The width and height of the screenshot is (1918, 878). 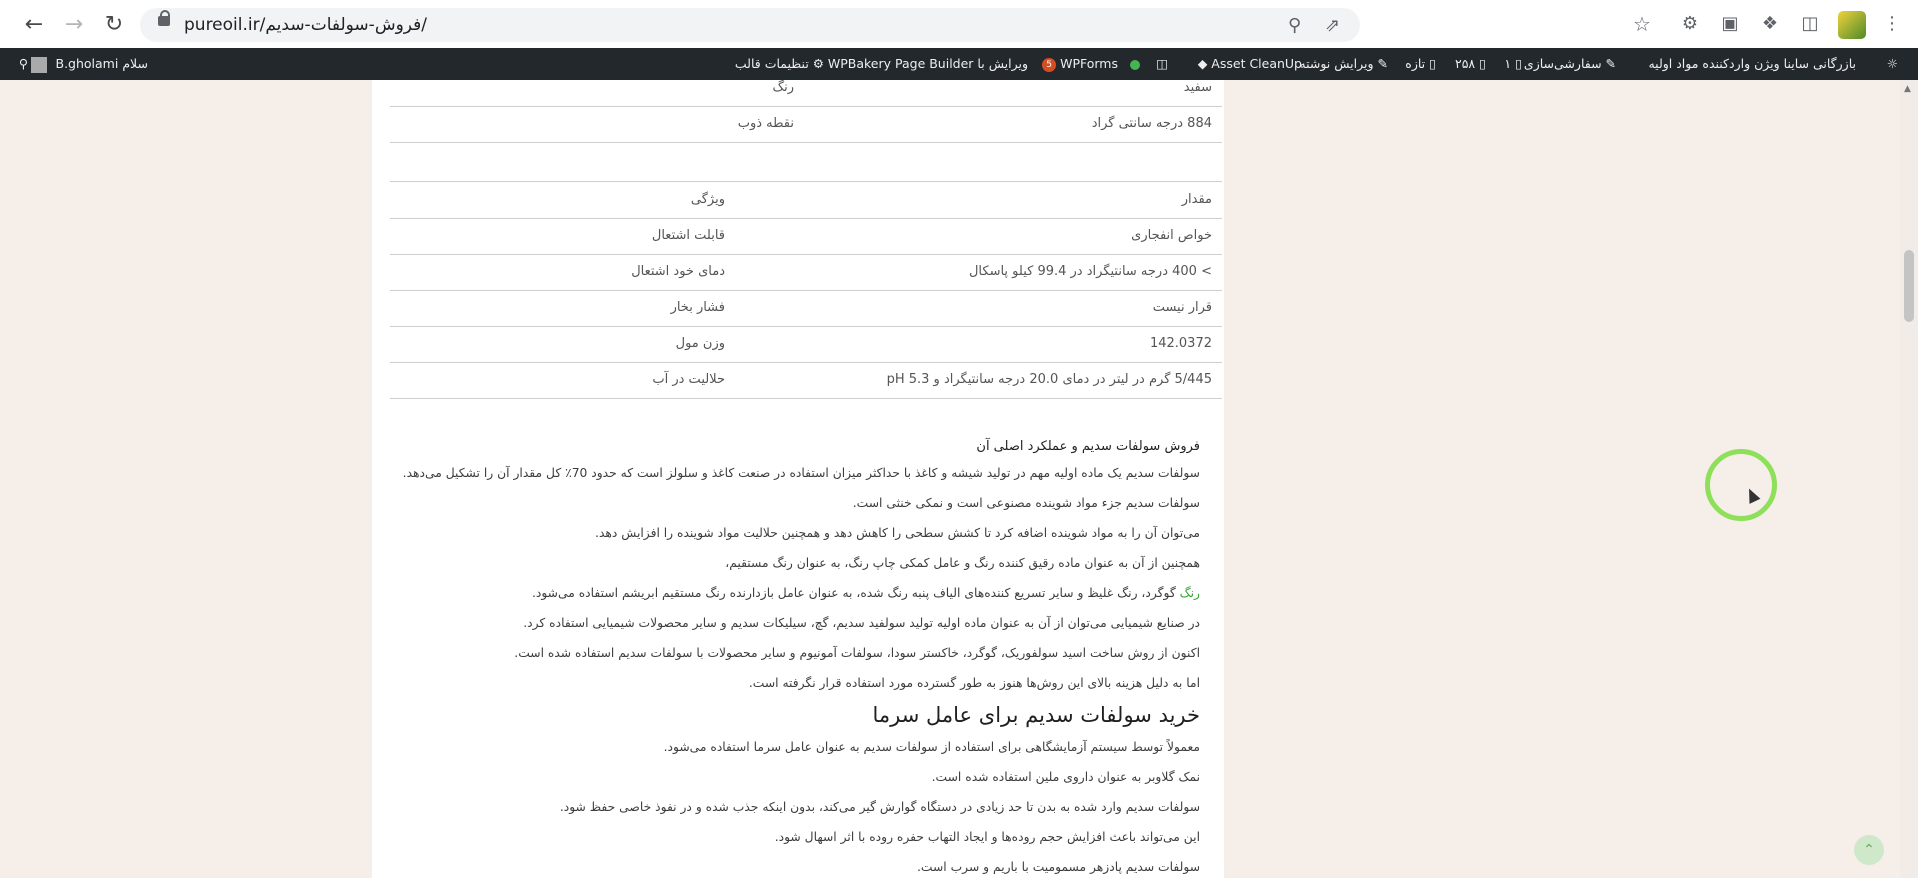 I want to click on gear-icon: ⚙, so click(x=818, y=63).